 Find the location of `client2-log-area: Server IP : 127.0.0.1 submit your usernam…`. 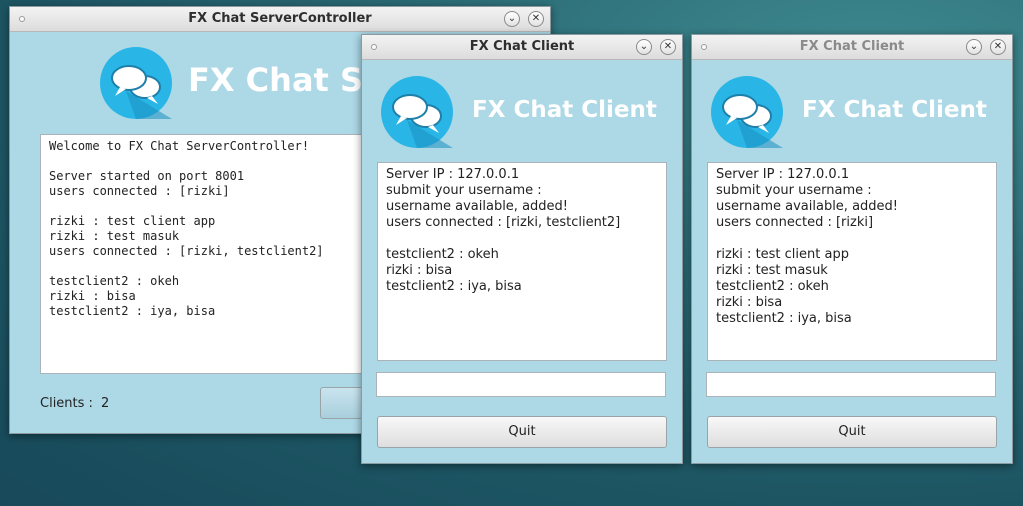

client2-log-area: Server IP : 127.0.0.1 submit your usernam… is located at coordinates (852, 261).